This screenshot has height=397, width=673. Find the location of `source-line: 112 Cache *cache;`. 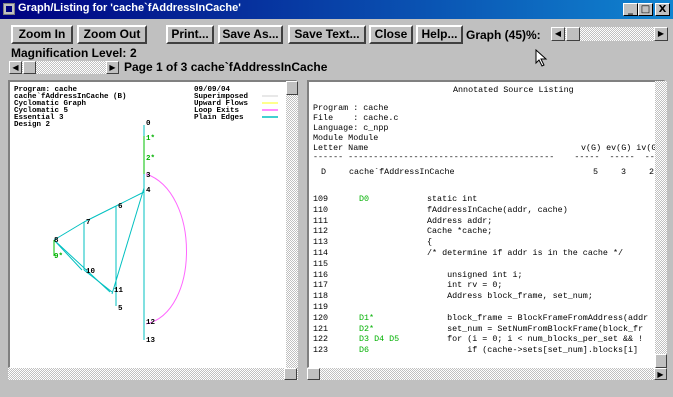

source-line: 112 Cache *cache; is located at coordinates (488, 231).